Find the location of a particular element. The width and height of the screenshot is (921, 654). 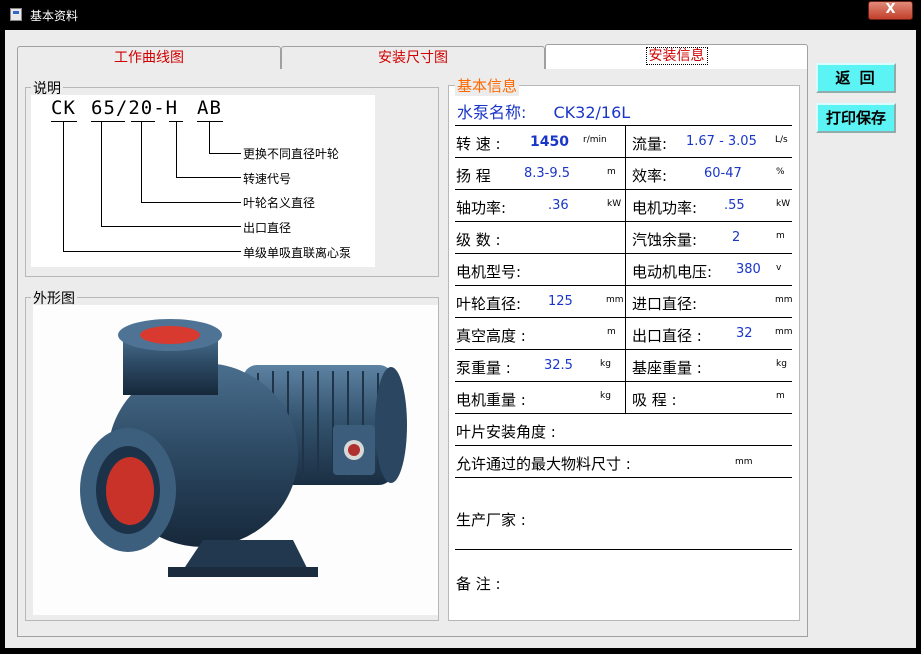

tab-label: 安装尺寸图 is located at coordinates (413, 58).